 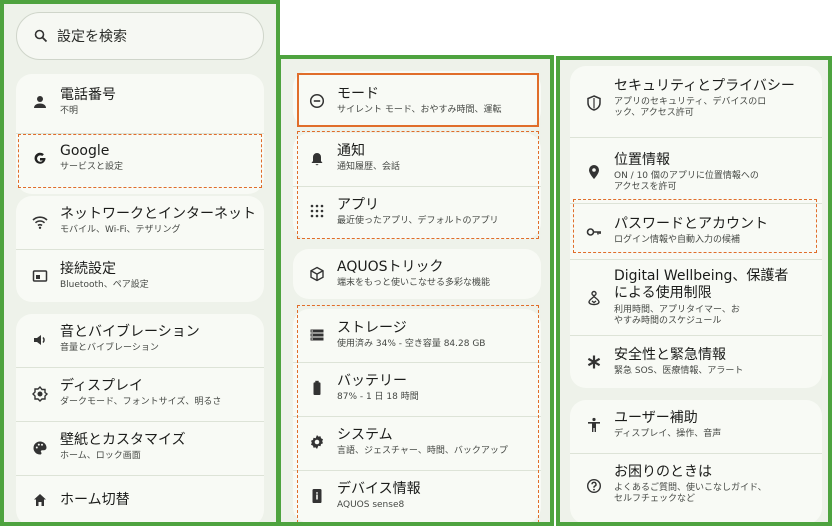 I want to click on item-subtitle: ホーム、ロック画面, so click(x=100, y=456).